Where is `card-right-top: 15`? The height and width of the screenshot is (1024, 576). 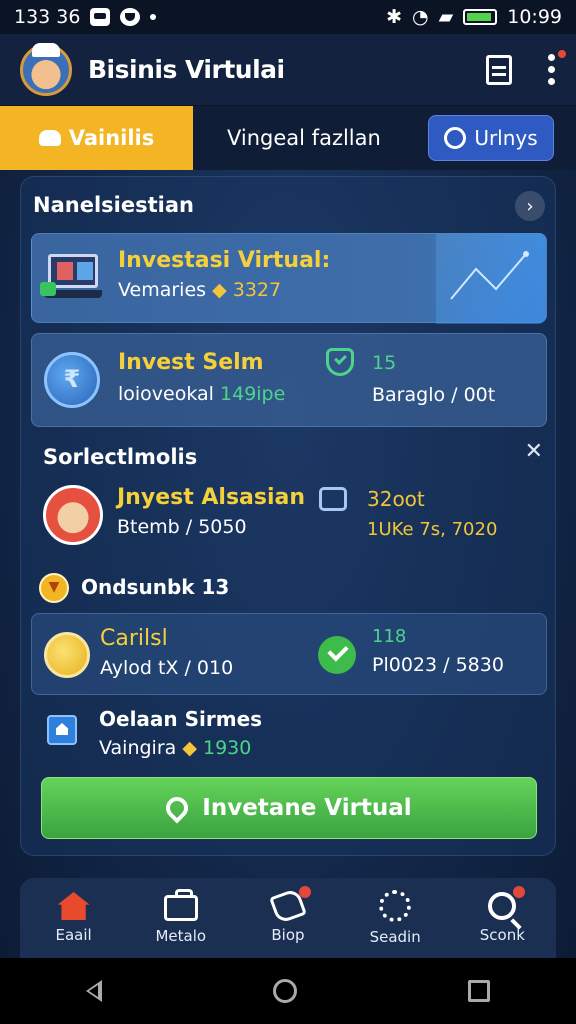
card-right-top: 15 is located at coordinates (384, 363).